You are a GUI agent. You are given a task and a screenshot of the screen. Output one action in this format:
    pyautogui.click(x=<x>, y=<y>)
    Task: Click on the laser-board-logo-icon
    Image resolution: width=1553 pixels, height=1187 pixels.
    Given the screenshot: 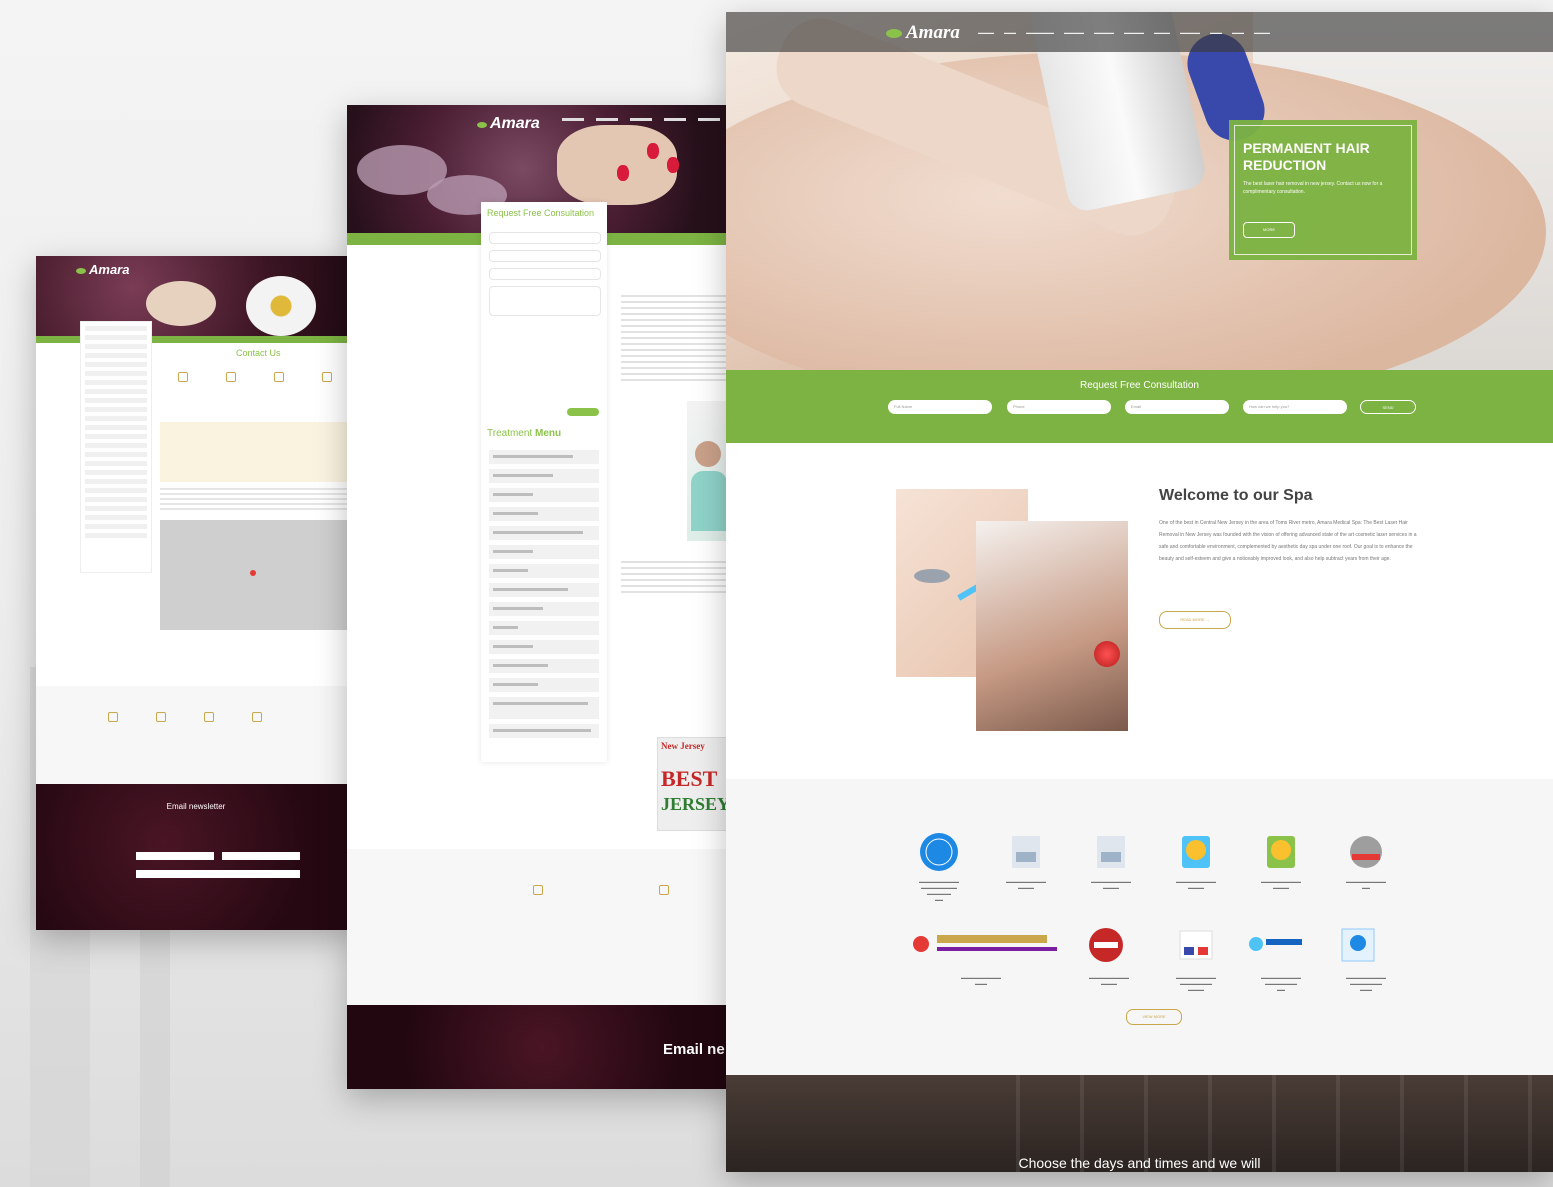 What is the action you would take?
    pyautogui.click(x=985, y=943)
    